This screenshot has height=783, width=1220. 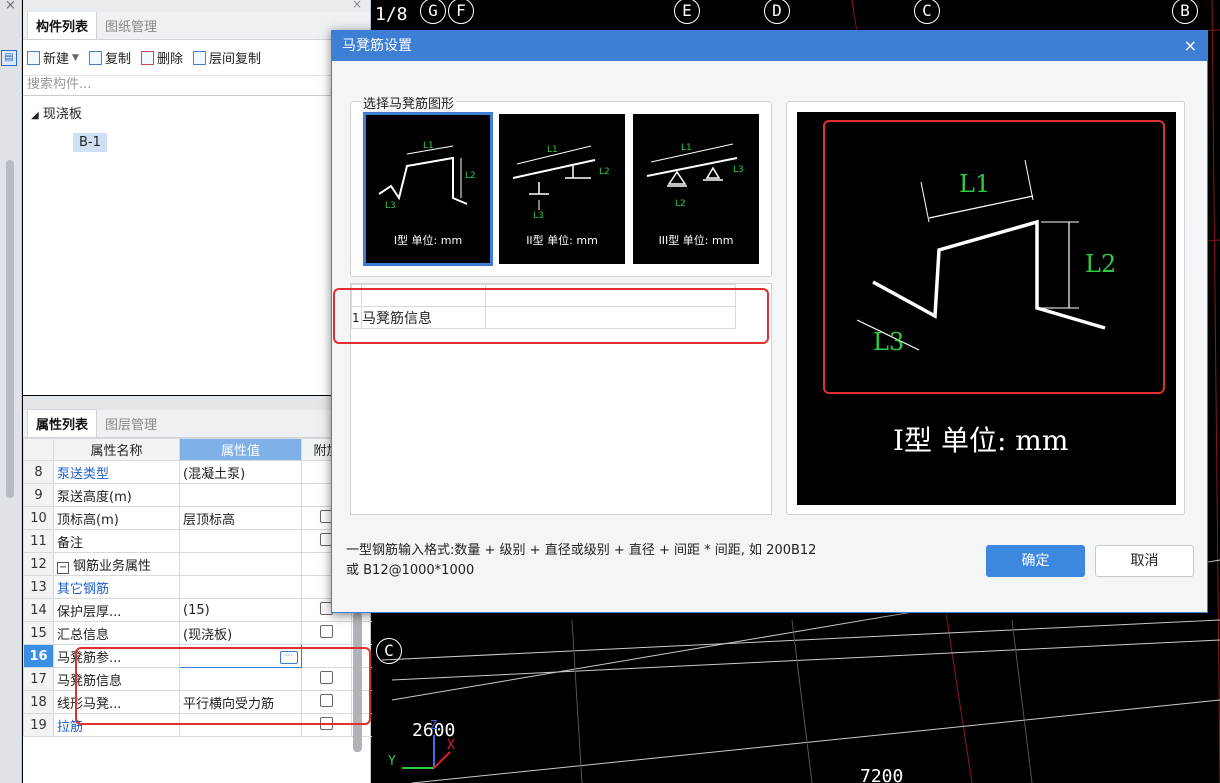 I want to click on row-number: 14, so click(x=38, y=610).